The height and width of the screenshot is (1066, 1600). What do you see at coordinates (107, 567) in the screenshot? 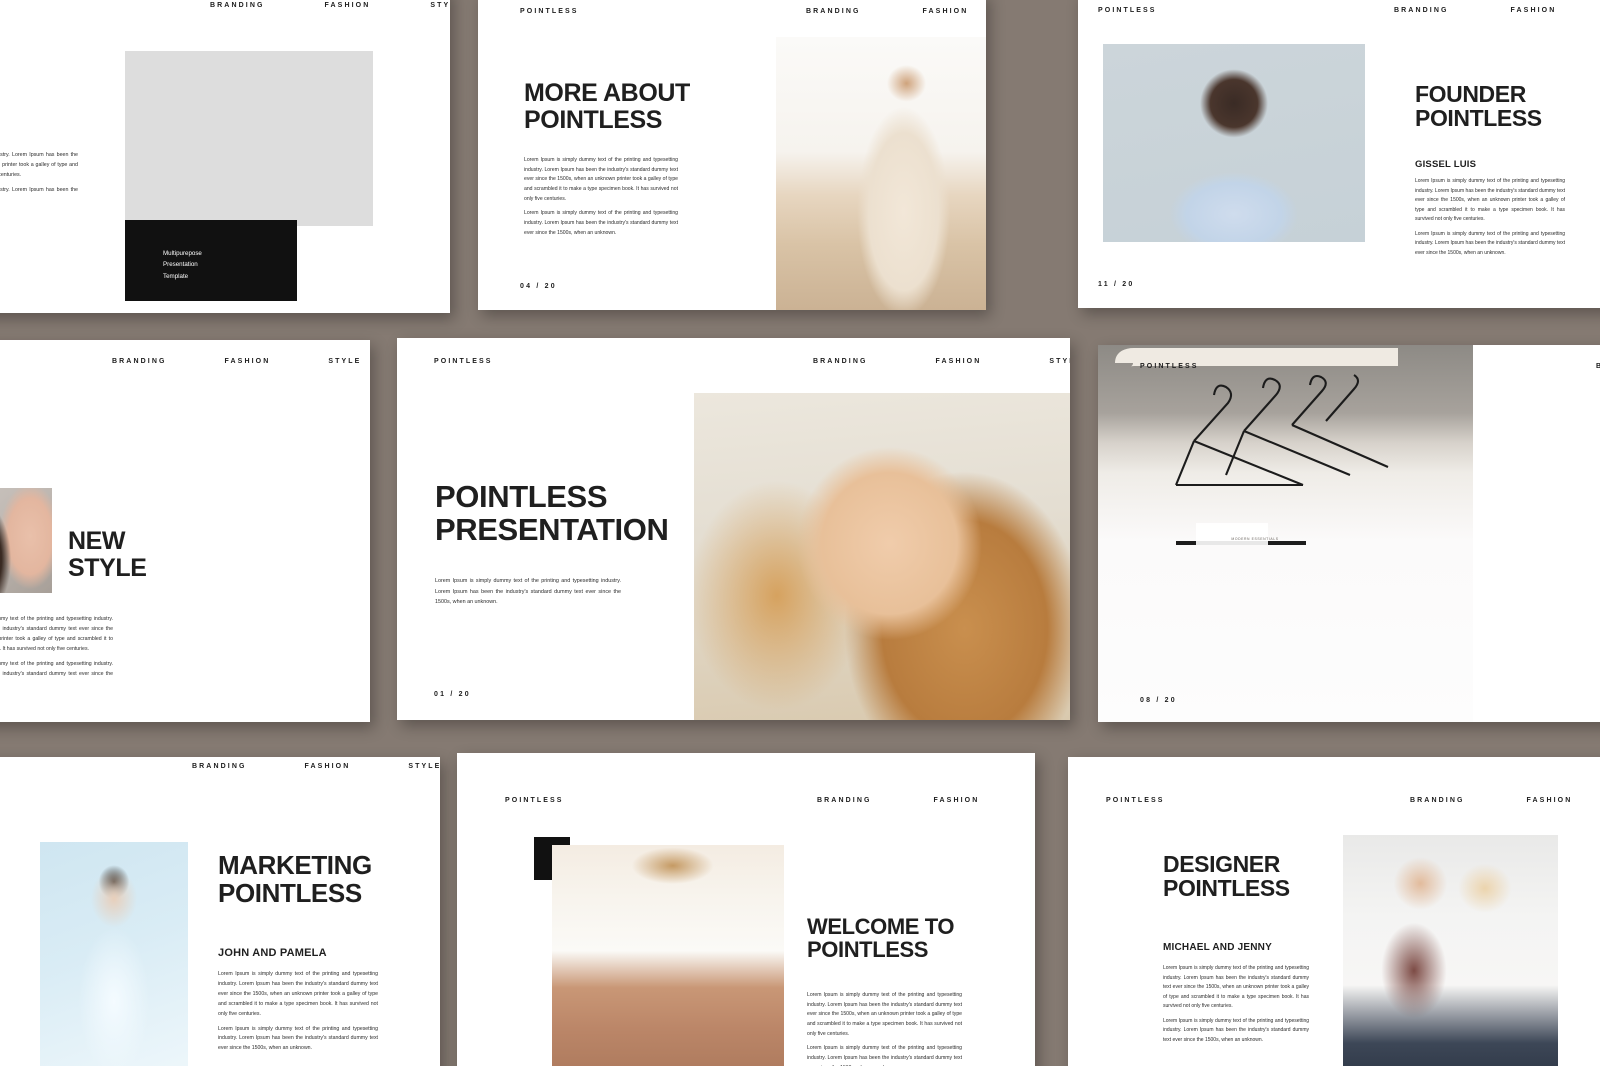
I see `slide-title-line2: STYLE` at bounding box center [107, 567].